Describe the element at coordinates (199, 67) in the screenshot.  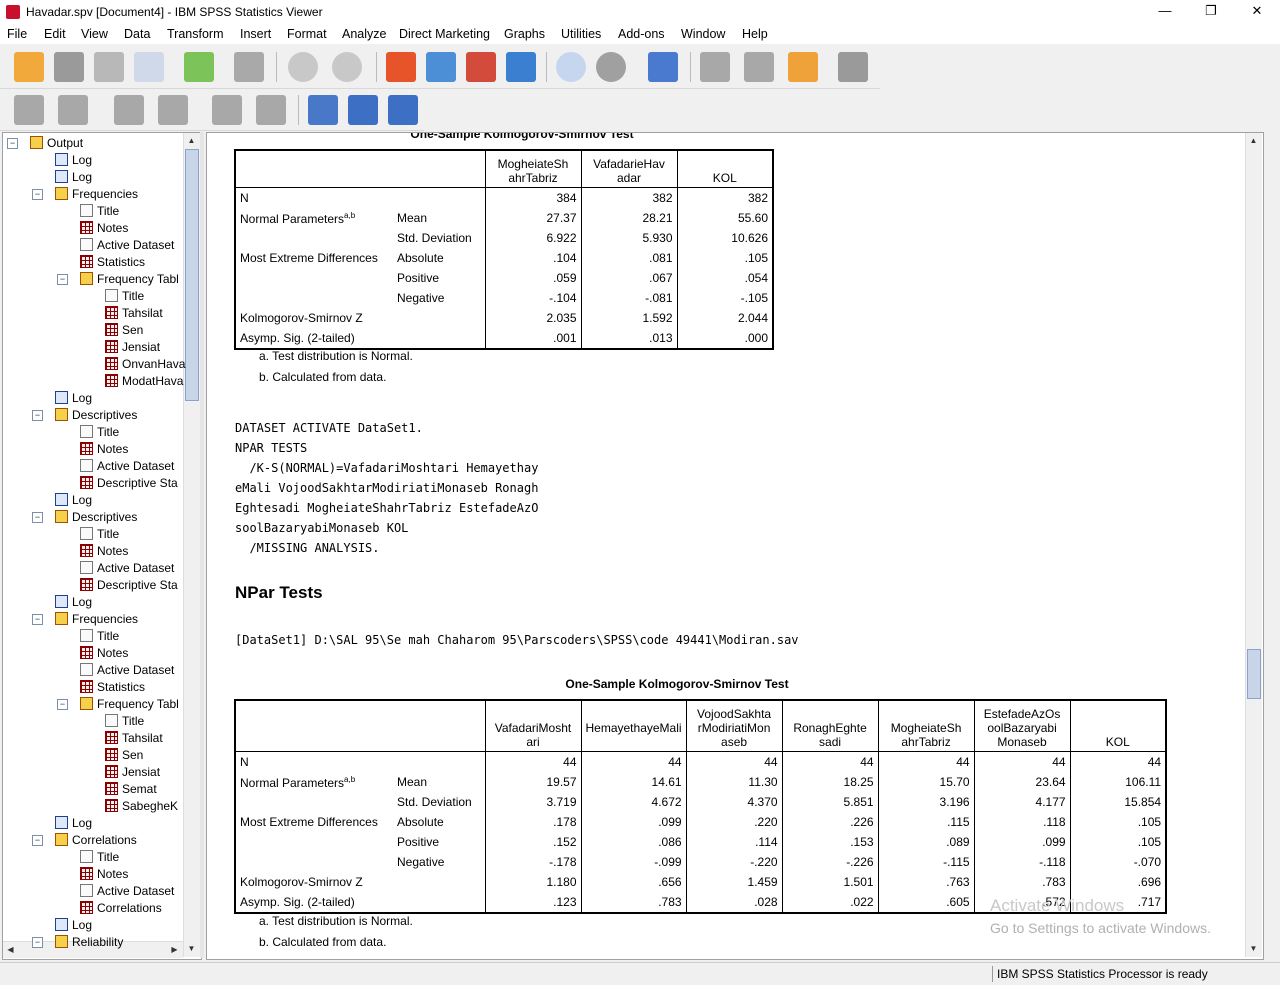
I see `export-icon` at that location.